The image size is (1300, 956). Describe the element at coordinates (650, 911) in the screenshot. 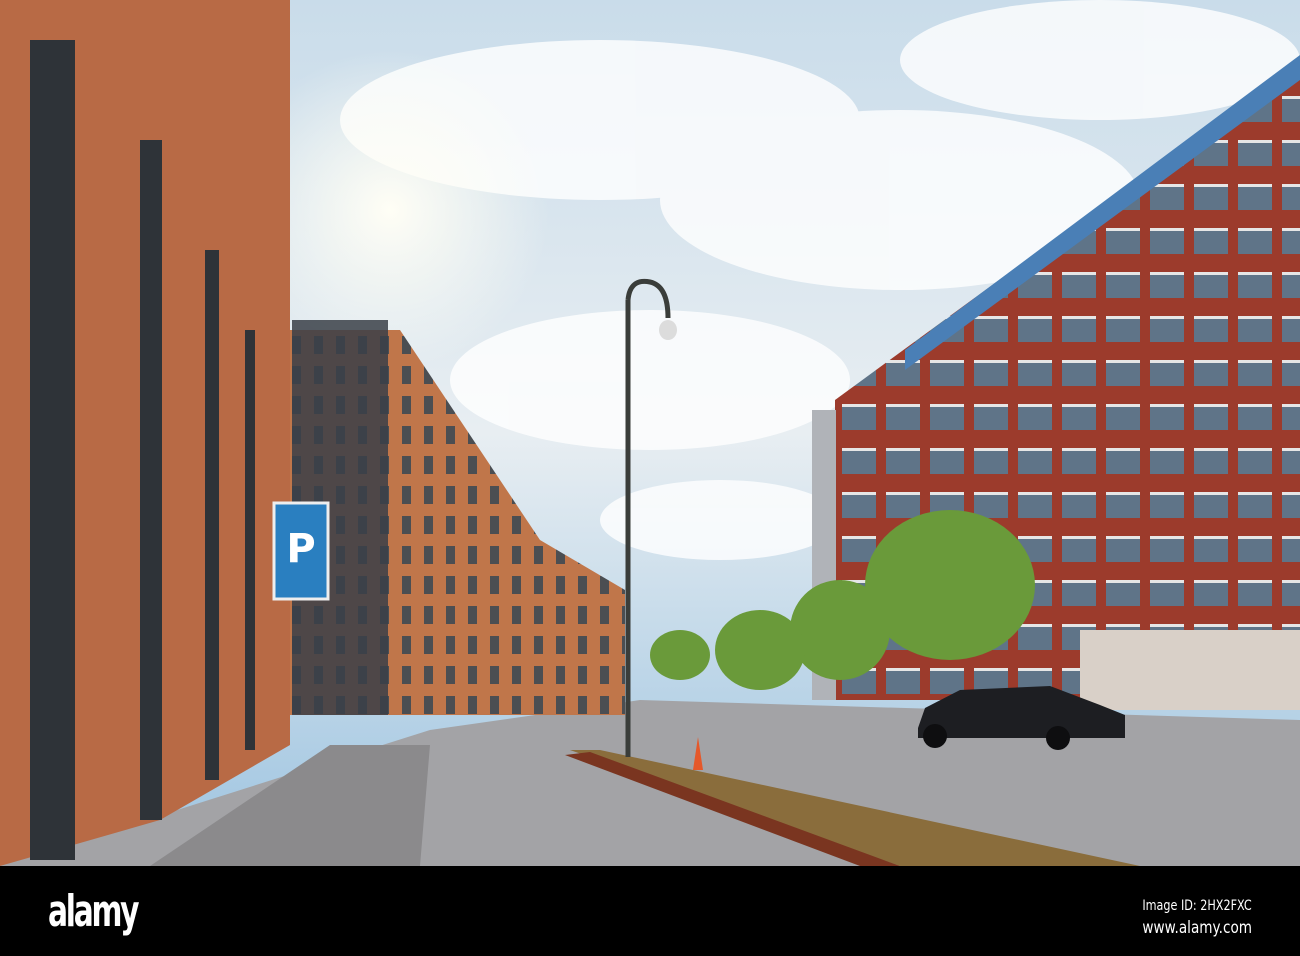

I see `watermark-footer: alamy Image ID: 2HX2FXC www.alamy.com` at that location.